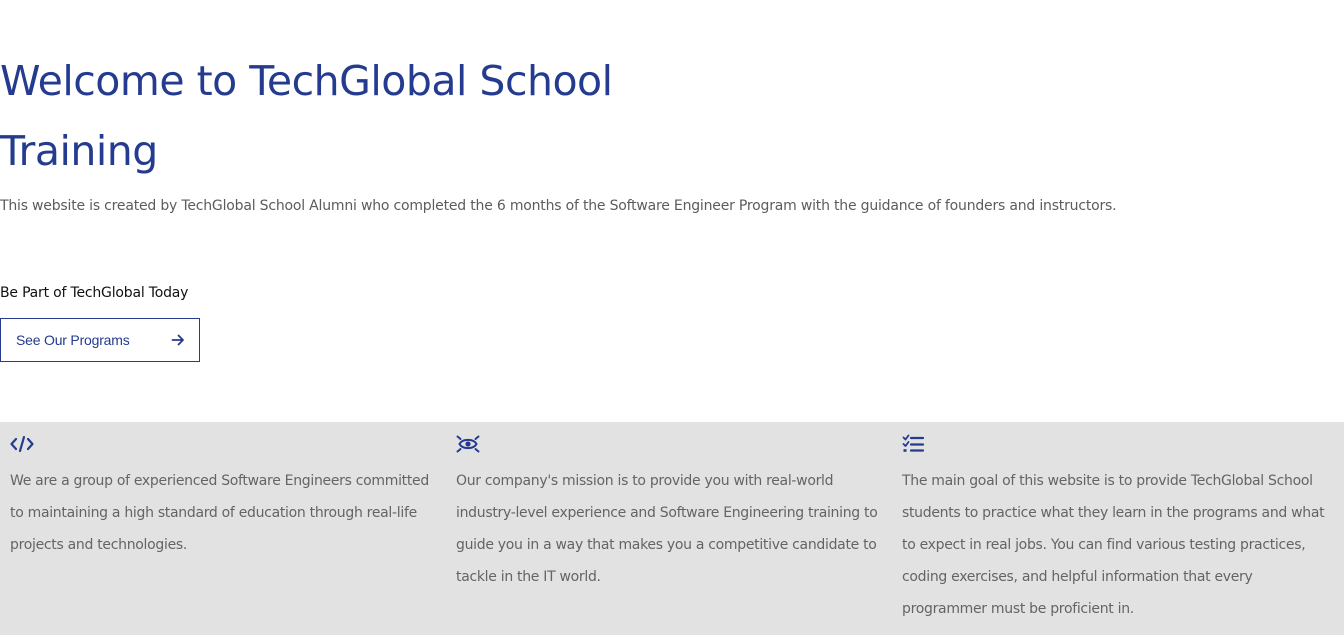 The height and width of the screenshot is (635, 1344). I want to click on see-our-programs-button: See Our Programs, so click(100, 340).